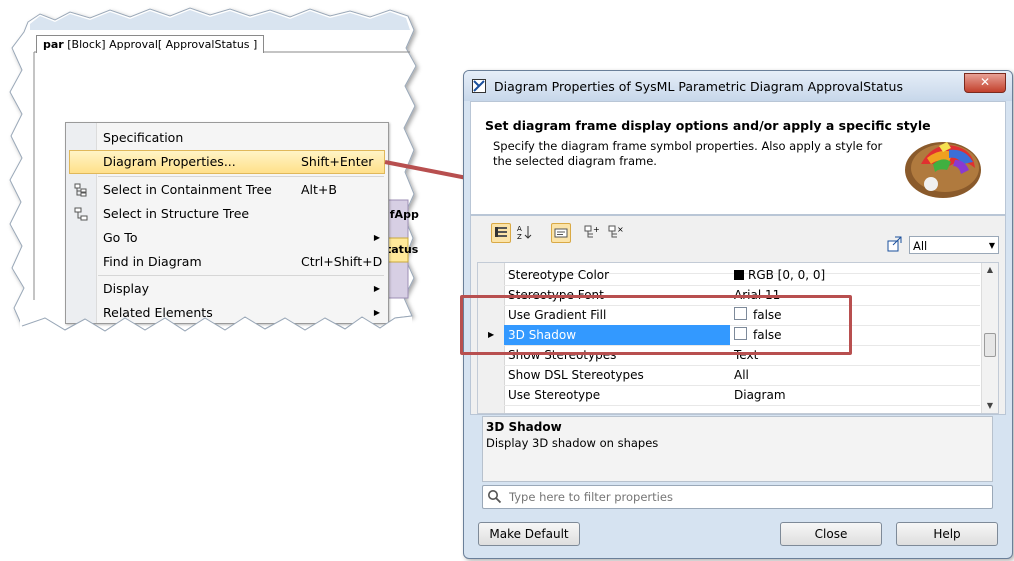 This screenshot has width=1014, height=561. I want to click on property-filter-search, so click(737, 497).